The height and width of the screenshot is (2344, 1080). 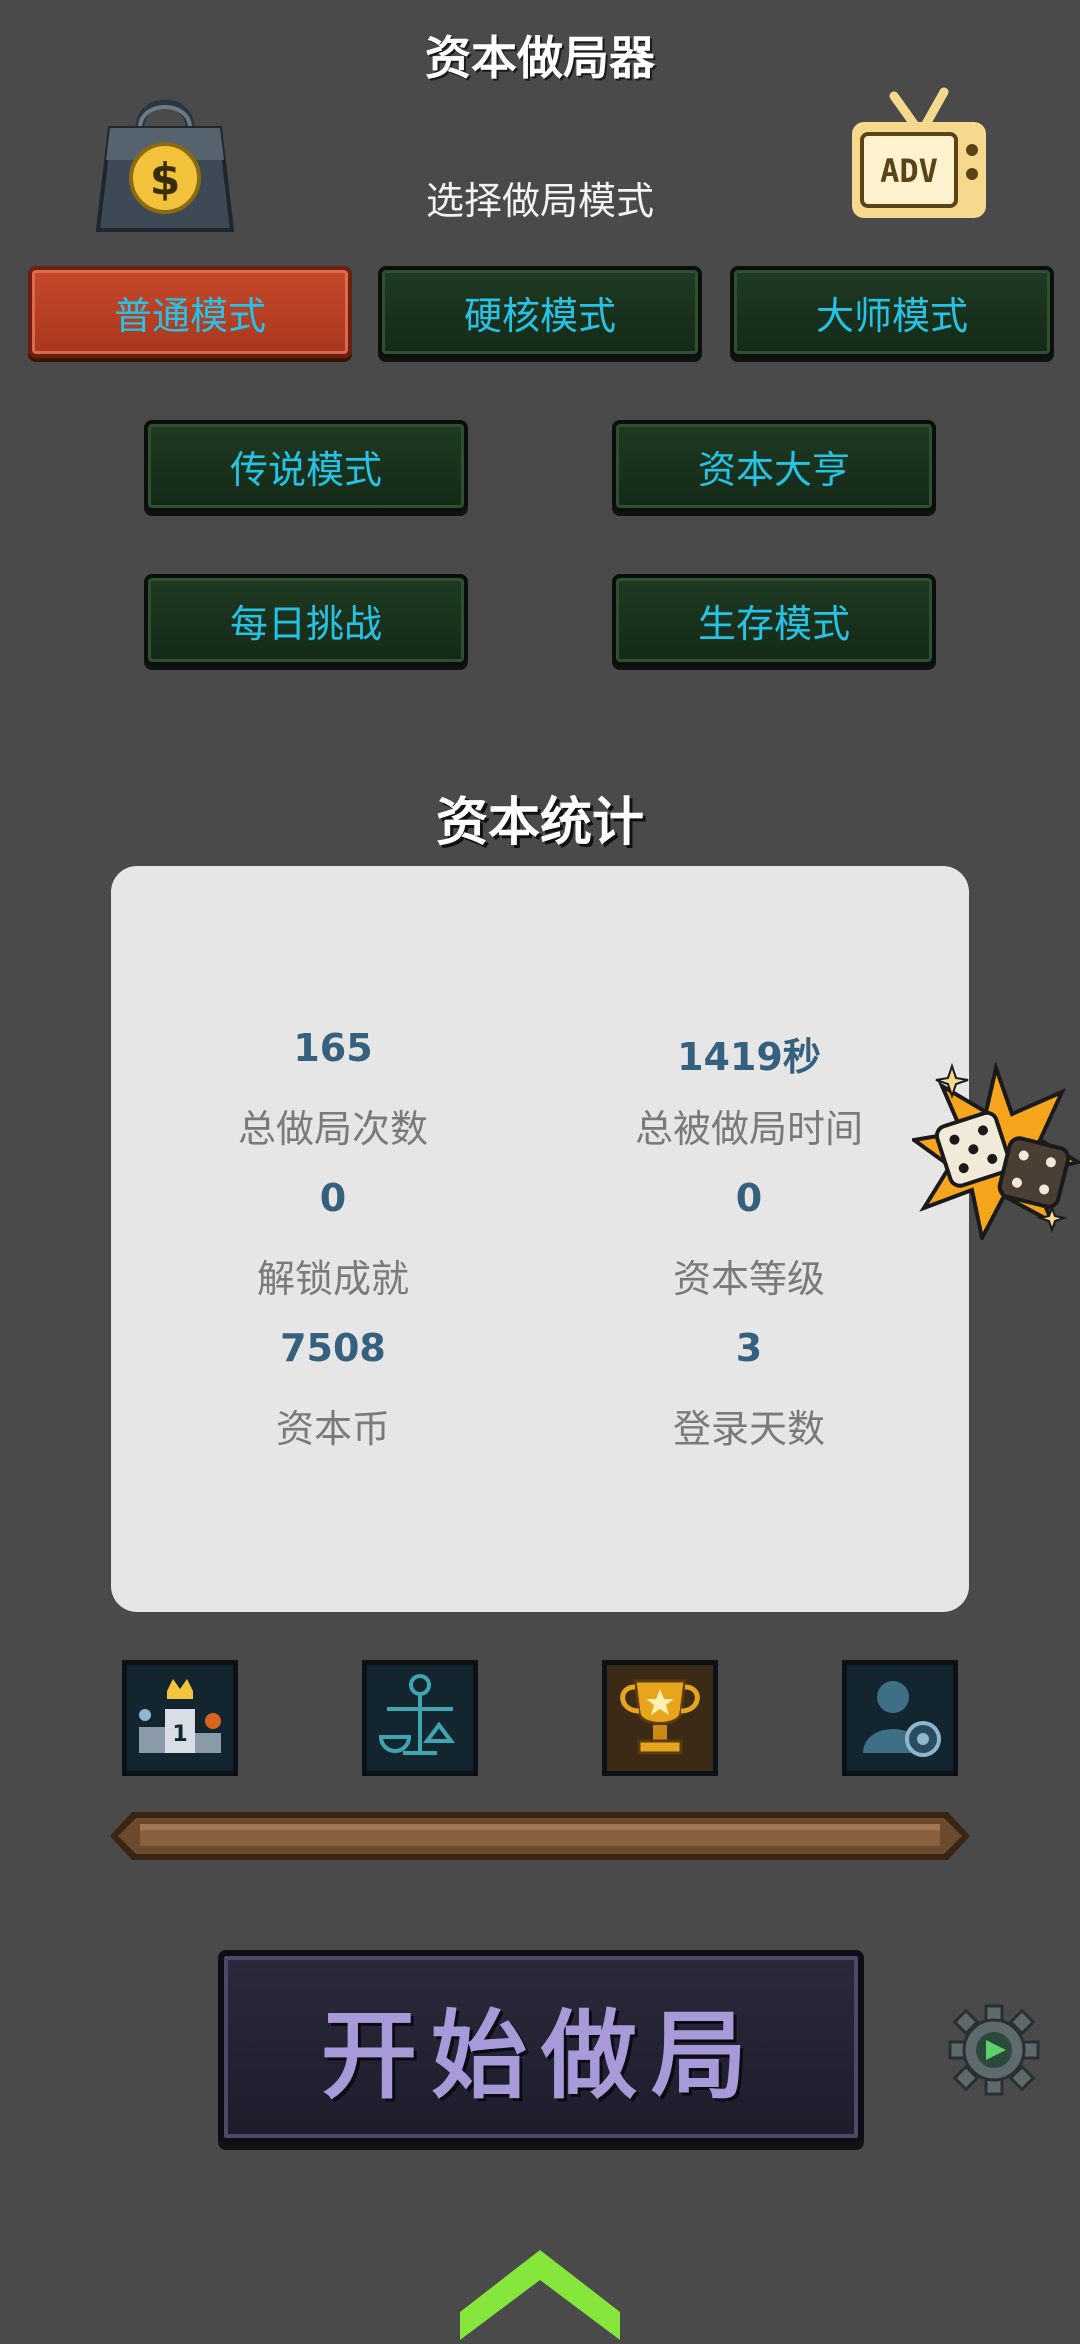 I want to click on mode-button-survival: 生存模式, so click(x=774, y=620).